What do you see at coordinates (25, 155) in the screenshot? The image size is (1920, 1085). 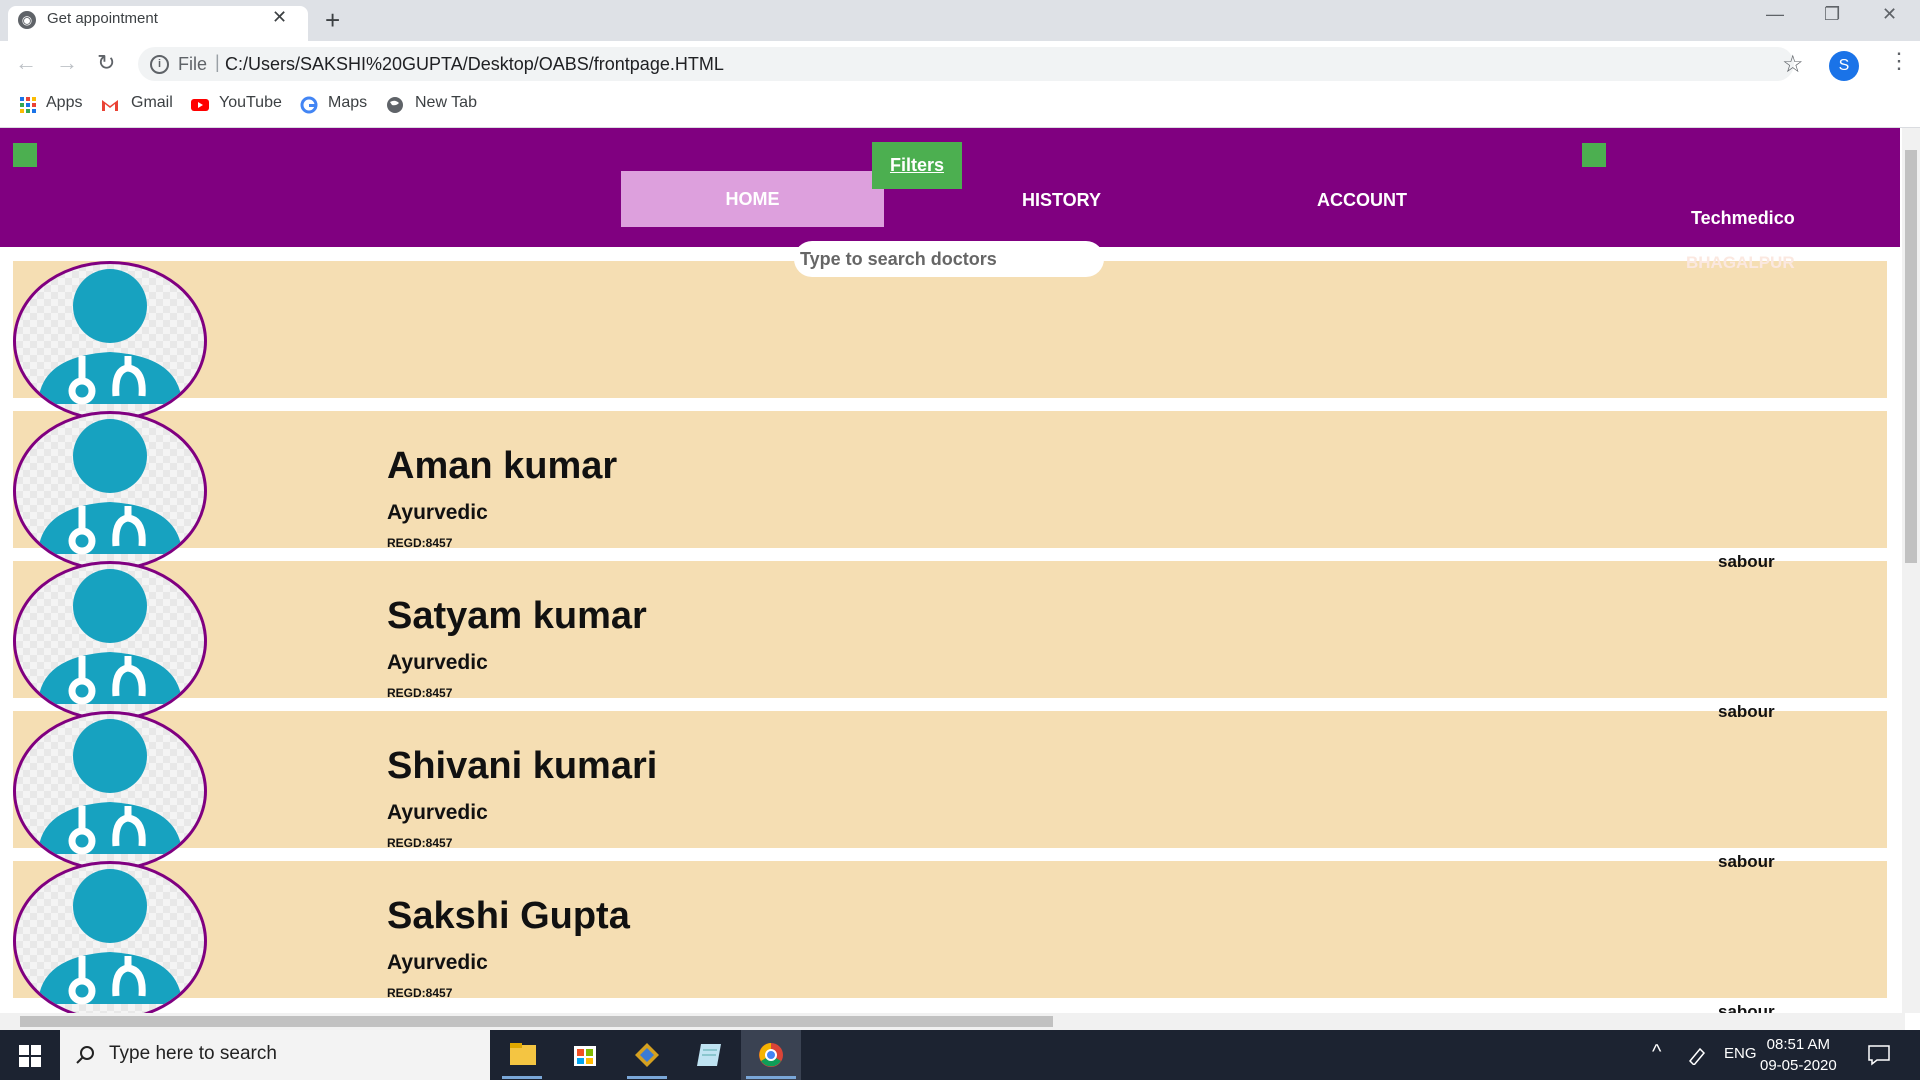 I see `logo-square-left` at bounding box center [25, 155].